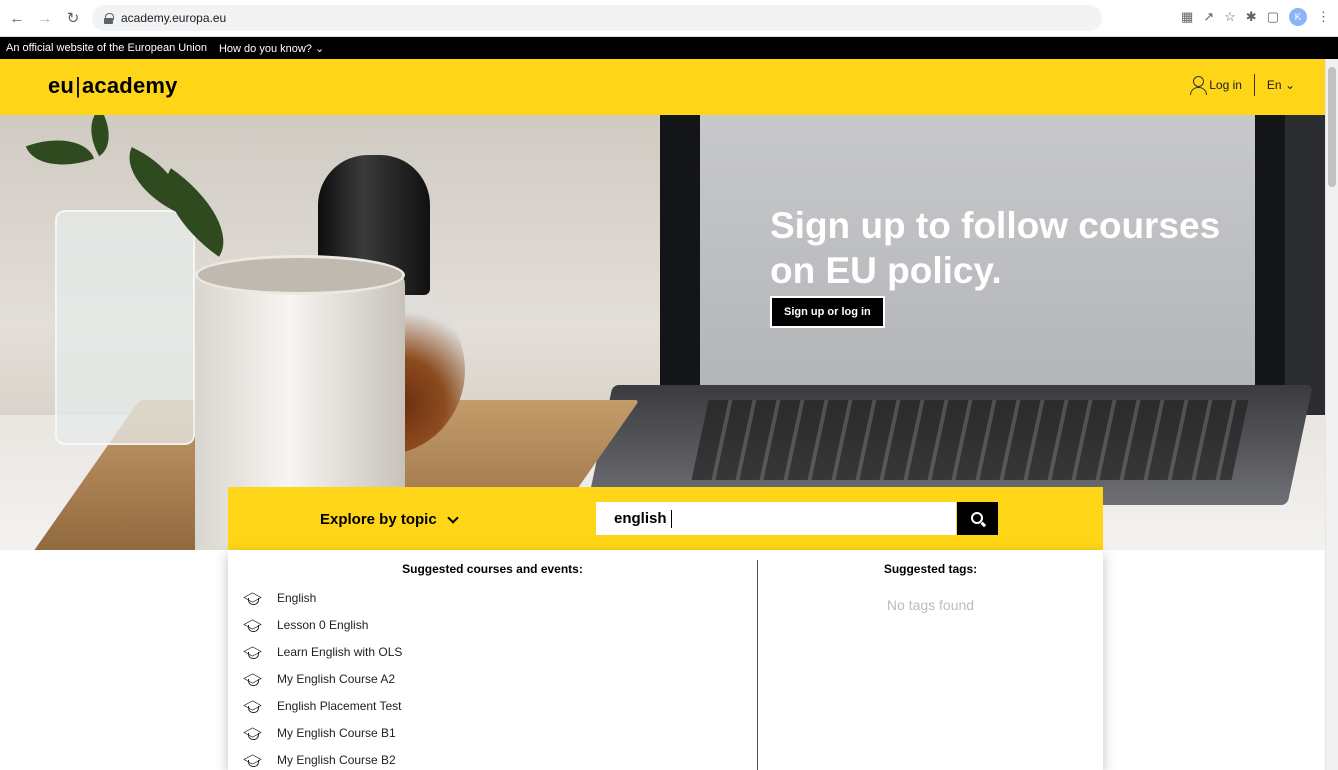 The image size is (1338, 770). I want to click on site-header: eu|academy Log in En ⌄, so click(662, 87).